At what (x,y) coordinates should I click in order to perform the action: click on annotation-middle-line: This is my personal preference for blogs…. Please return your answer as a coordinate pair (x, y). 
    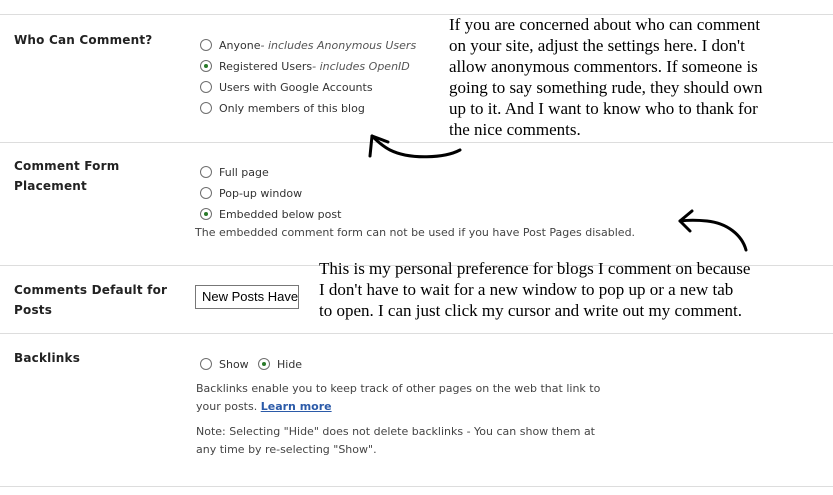
    Looking at the image, I should click on (535, 268).